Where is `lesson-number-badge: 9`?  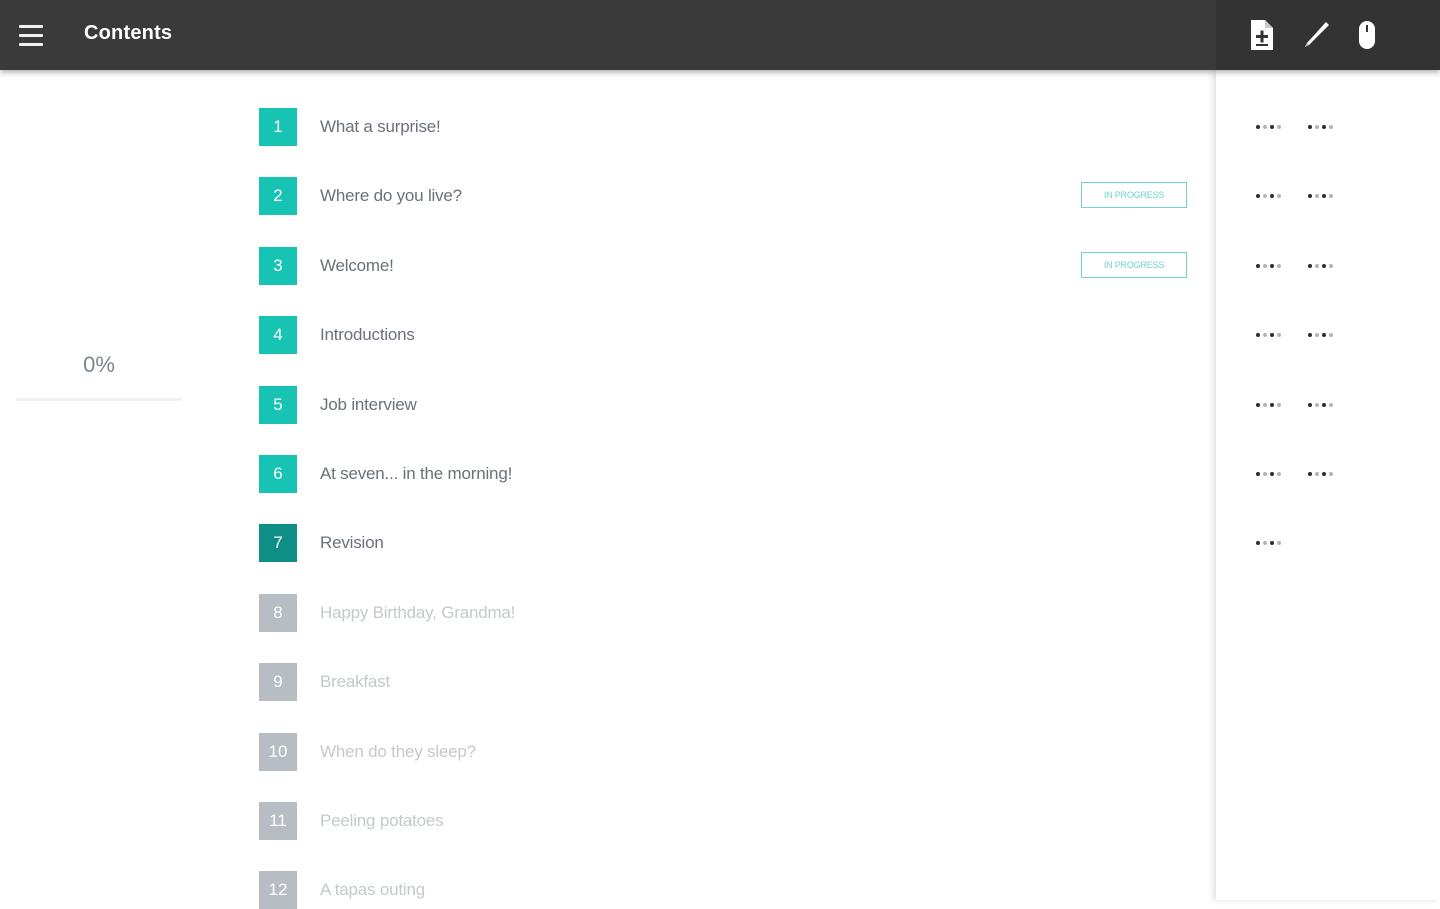
lesson-number-badge: 9 is located at coordinates (278, 682).